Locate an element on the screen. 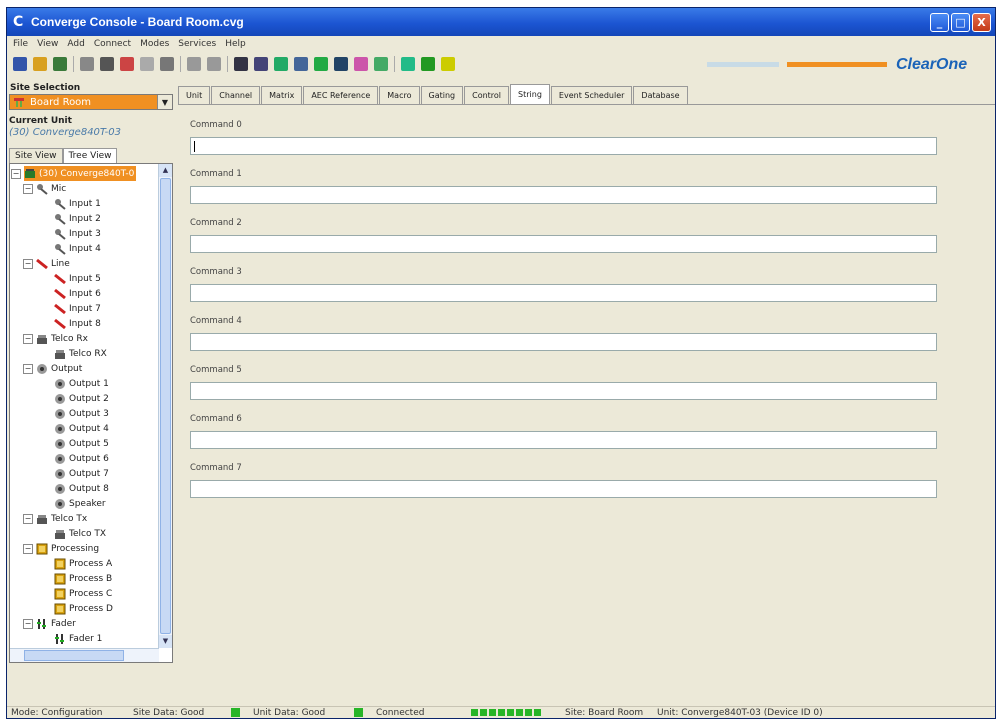 The height and width of the screenshot is (720, 1001). tree-item: Output is located at coordinates (59, 368).